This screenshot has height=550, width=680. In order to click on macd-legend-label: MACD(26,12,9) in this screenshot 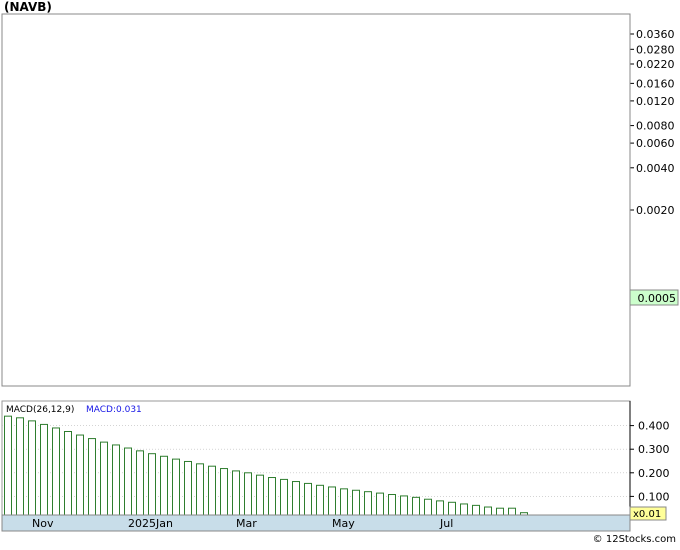, I will do `click(40, 410)`.